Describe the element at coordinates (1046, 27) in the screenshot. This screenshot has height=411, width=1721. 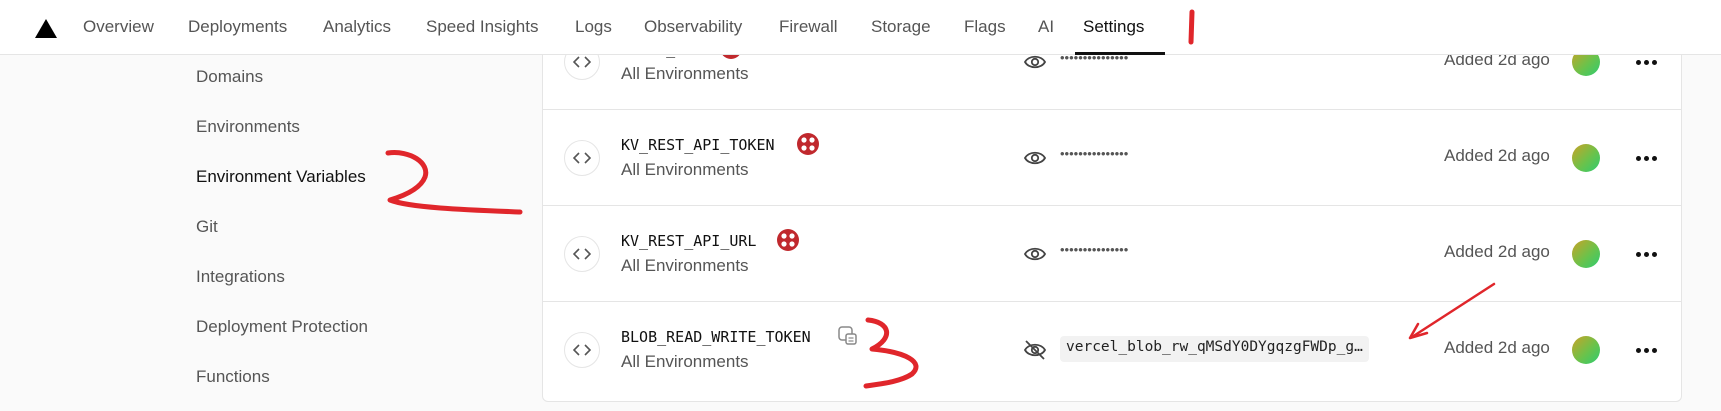
I see `tab-ai: AI` at that location.